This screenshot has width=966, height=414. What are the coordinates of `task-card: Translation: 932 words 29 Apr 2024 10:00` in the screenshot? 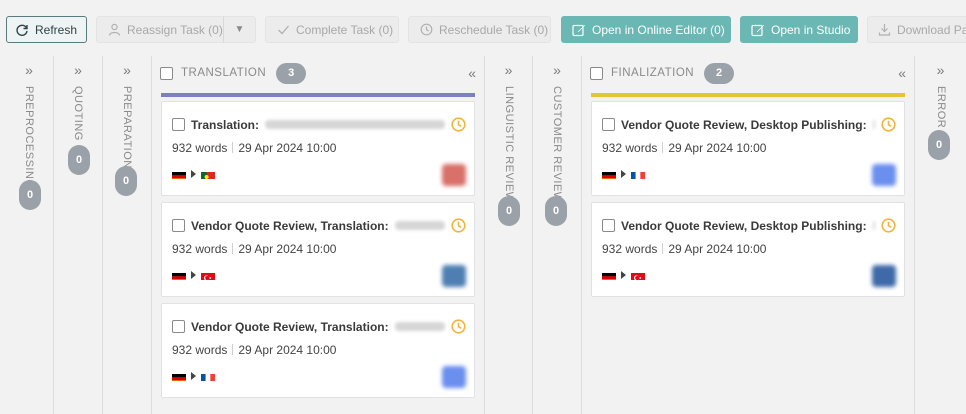 It's located at (318, 148).